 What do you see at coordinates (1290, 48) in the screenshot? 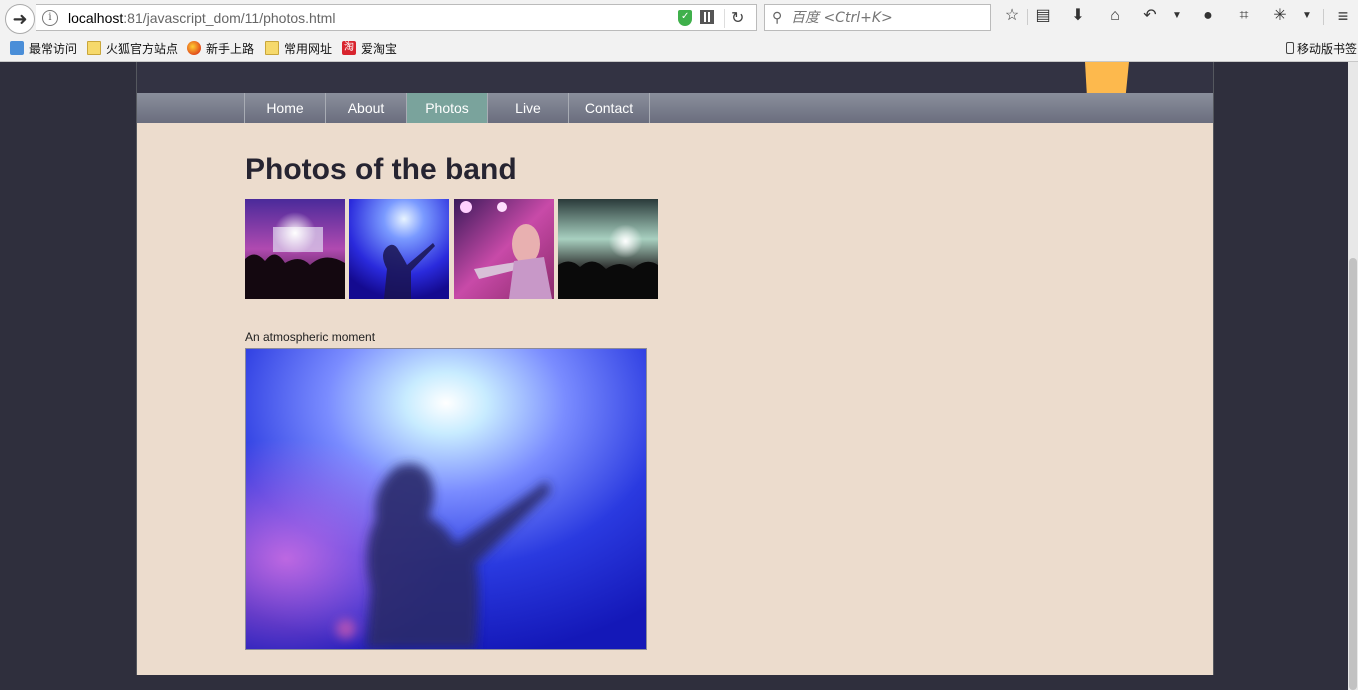
I see `mobile-phone-icon` at bounding box center [1290, 48].